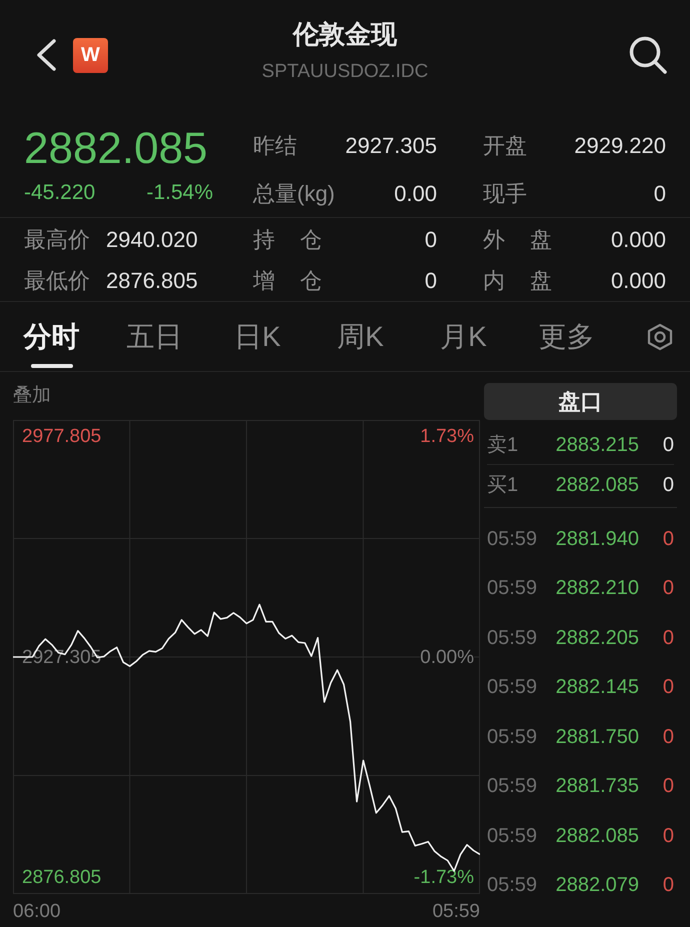 The width and height of the screenshot is (690, 927). Describe the element at coordinates (57, 240) in the screenshot. I see `stat-label: 最高价` at that location.